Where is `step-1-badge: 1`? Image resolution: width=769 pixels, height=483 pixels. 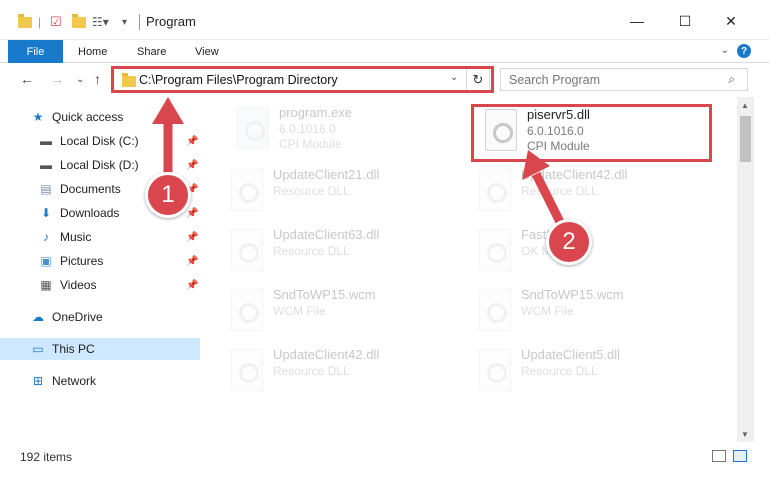
step-1-badge: 1 is located at coordinates (168, 195).